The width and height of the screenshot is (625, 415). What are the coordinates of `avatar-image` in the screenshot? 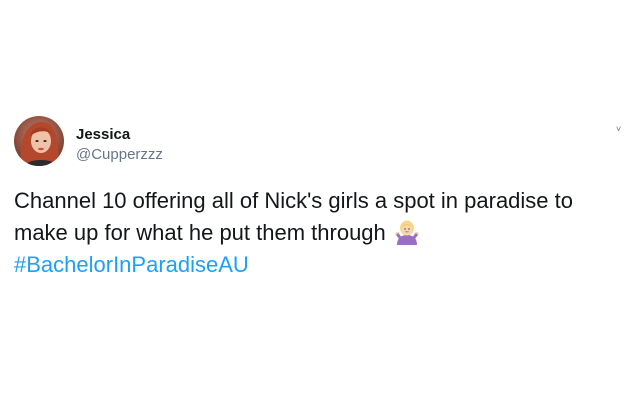 It's located at (39, 141).